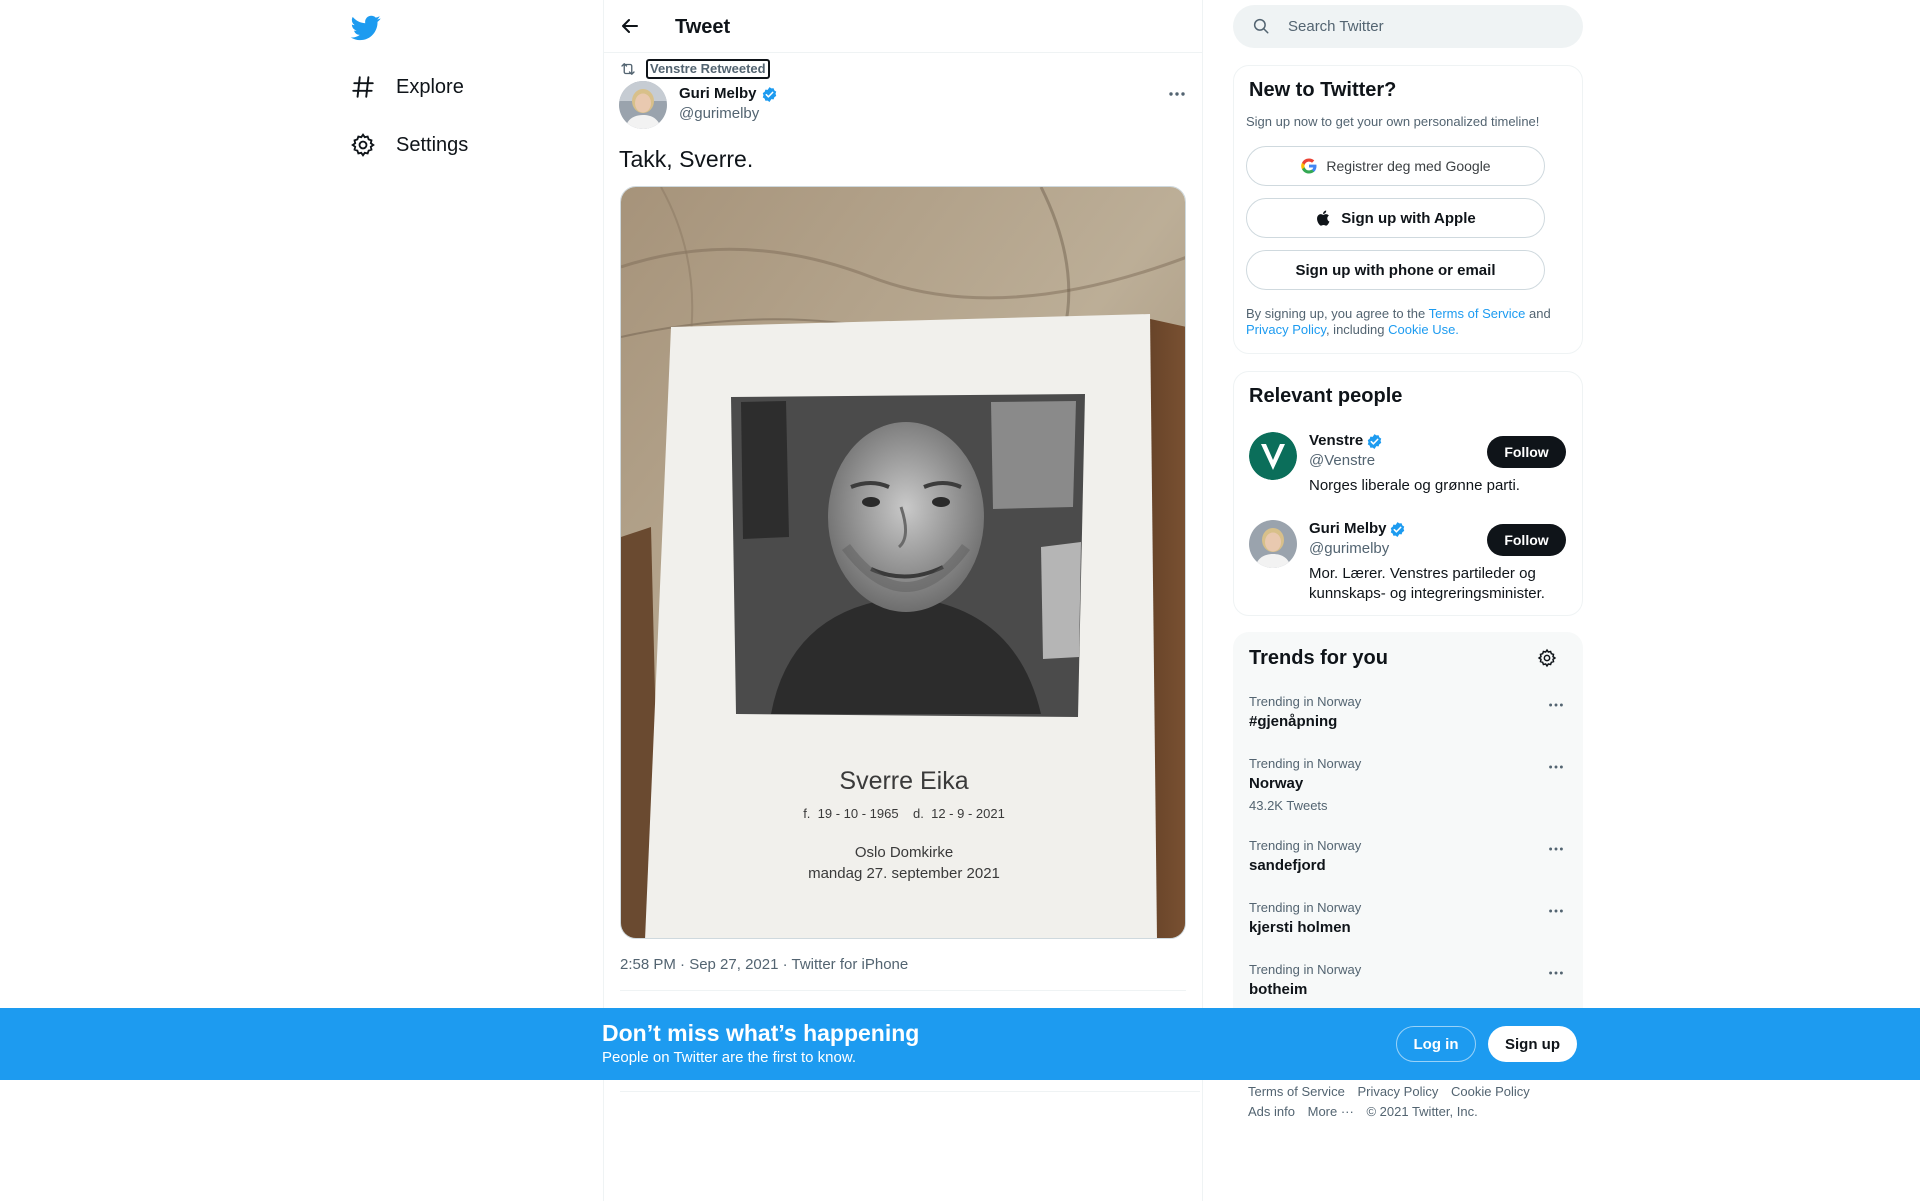 The image size is (1920, 1201). Describe the element at coordinates (1300, 927) in the screenshot. I see `trend-name: kjersti holmen` at that location.